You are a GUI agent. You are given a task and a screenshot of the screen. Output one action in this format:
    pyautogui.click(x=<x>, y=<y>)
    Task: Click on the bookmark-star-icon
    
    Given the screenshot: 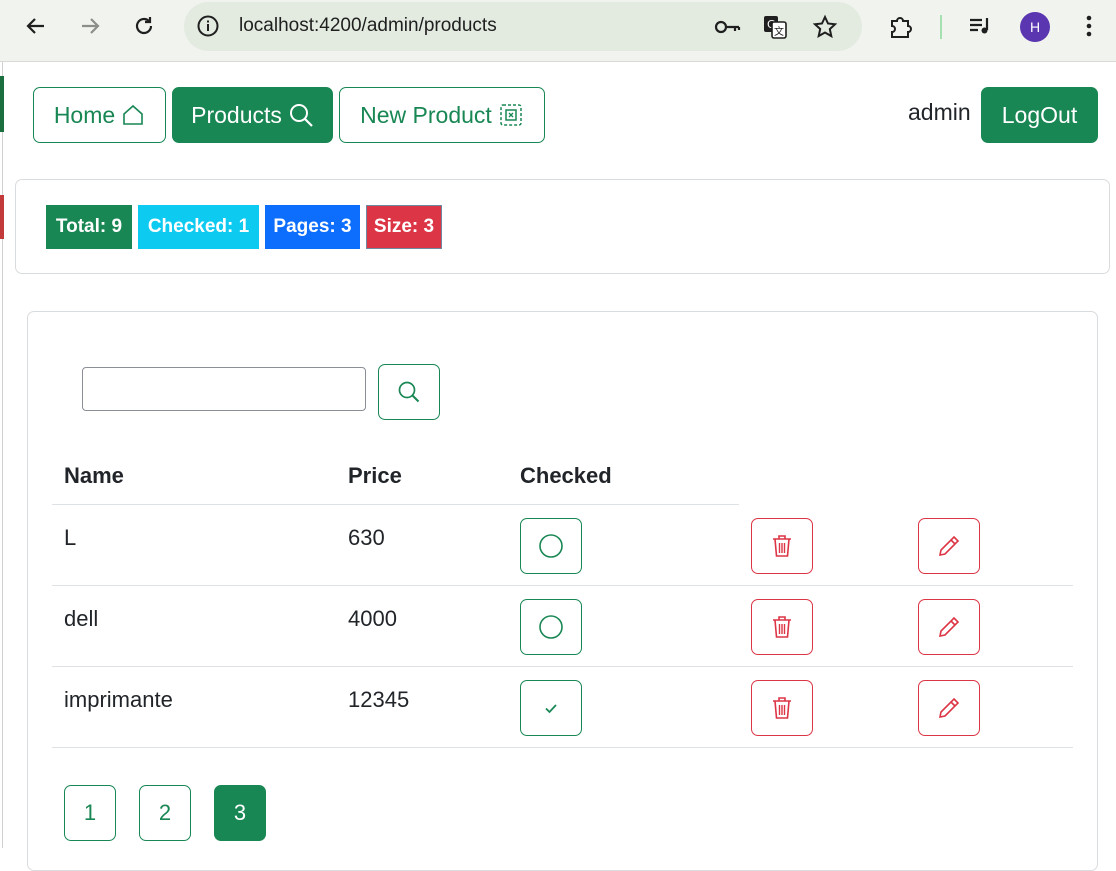 What is the action you would take?
    pyautogui.click(x=825, y=27)
    